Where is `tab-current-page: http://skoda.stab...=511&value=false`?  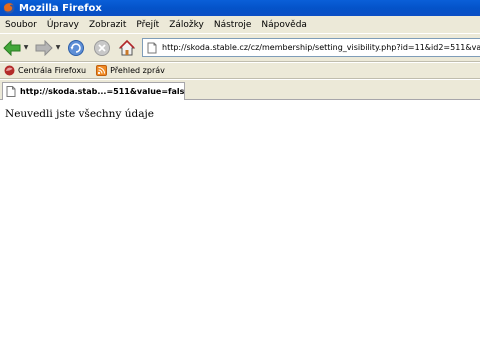
tab-current-page: http://skoda.stab...=511&value=false is located at coordinates (93, 91).